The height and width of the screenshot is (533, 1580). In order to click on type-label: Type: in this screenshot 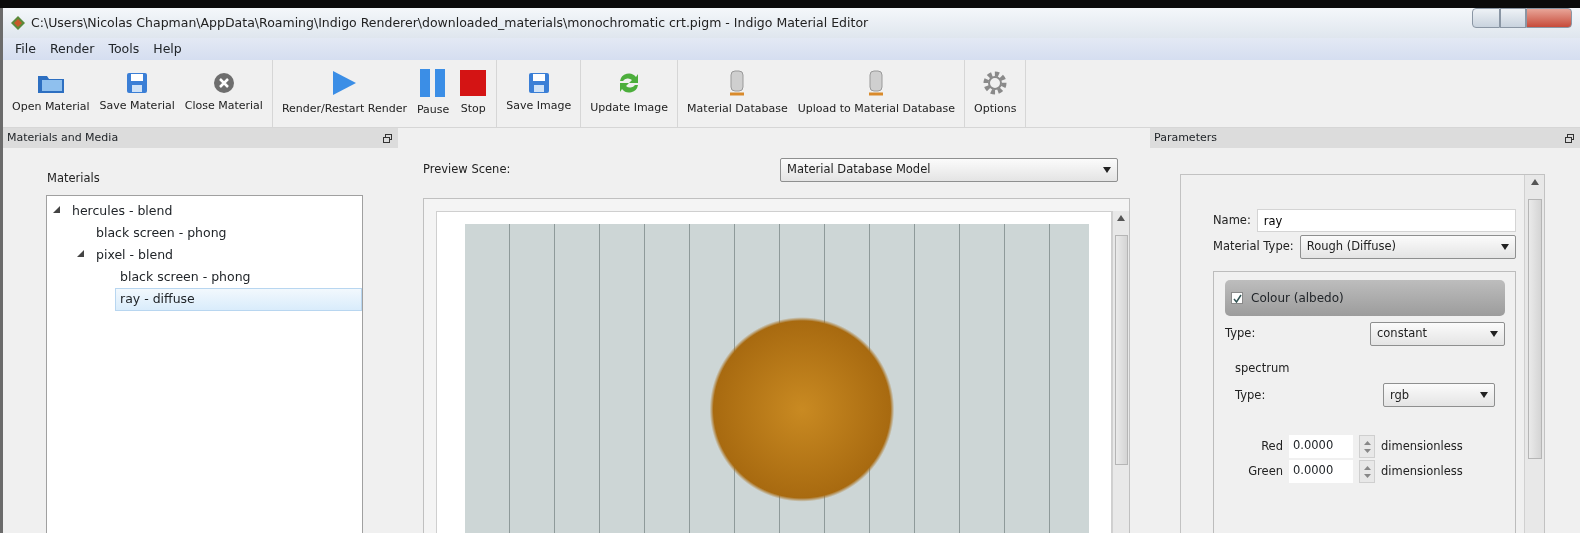, I will do `click(1240, 334)`.